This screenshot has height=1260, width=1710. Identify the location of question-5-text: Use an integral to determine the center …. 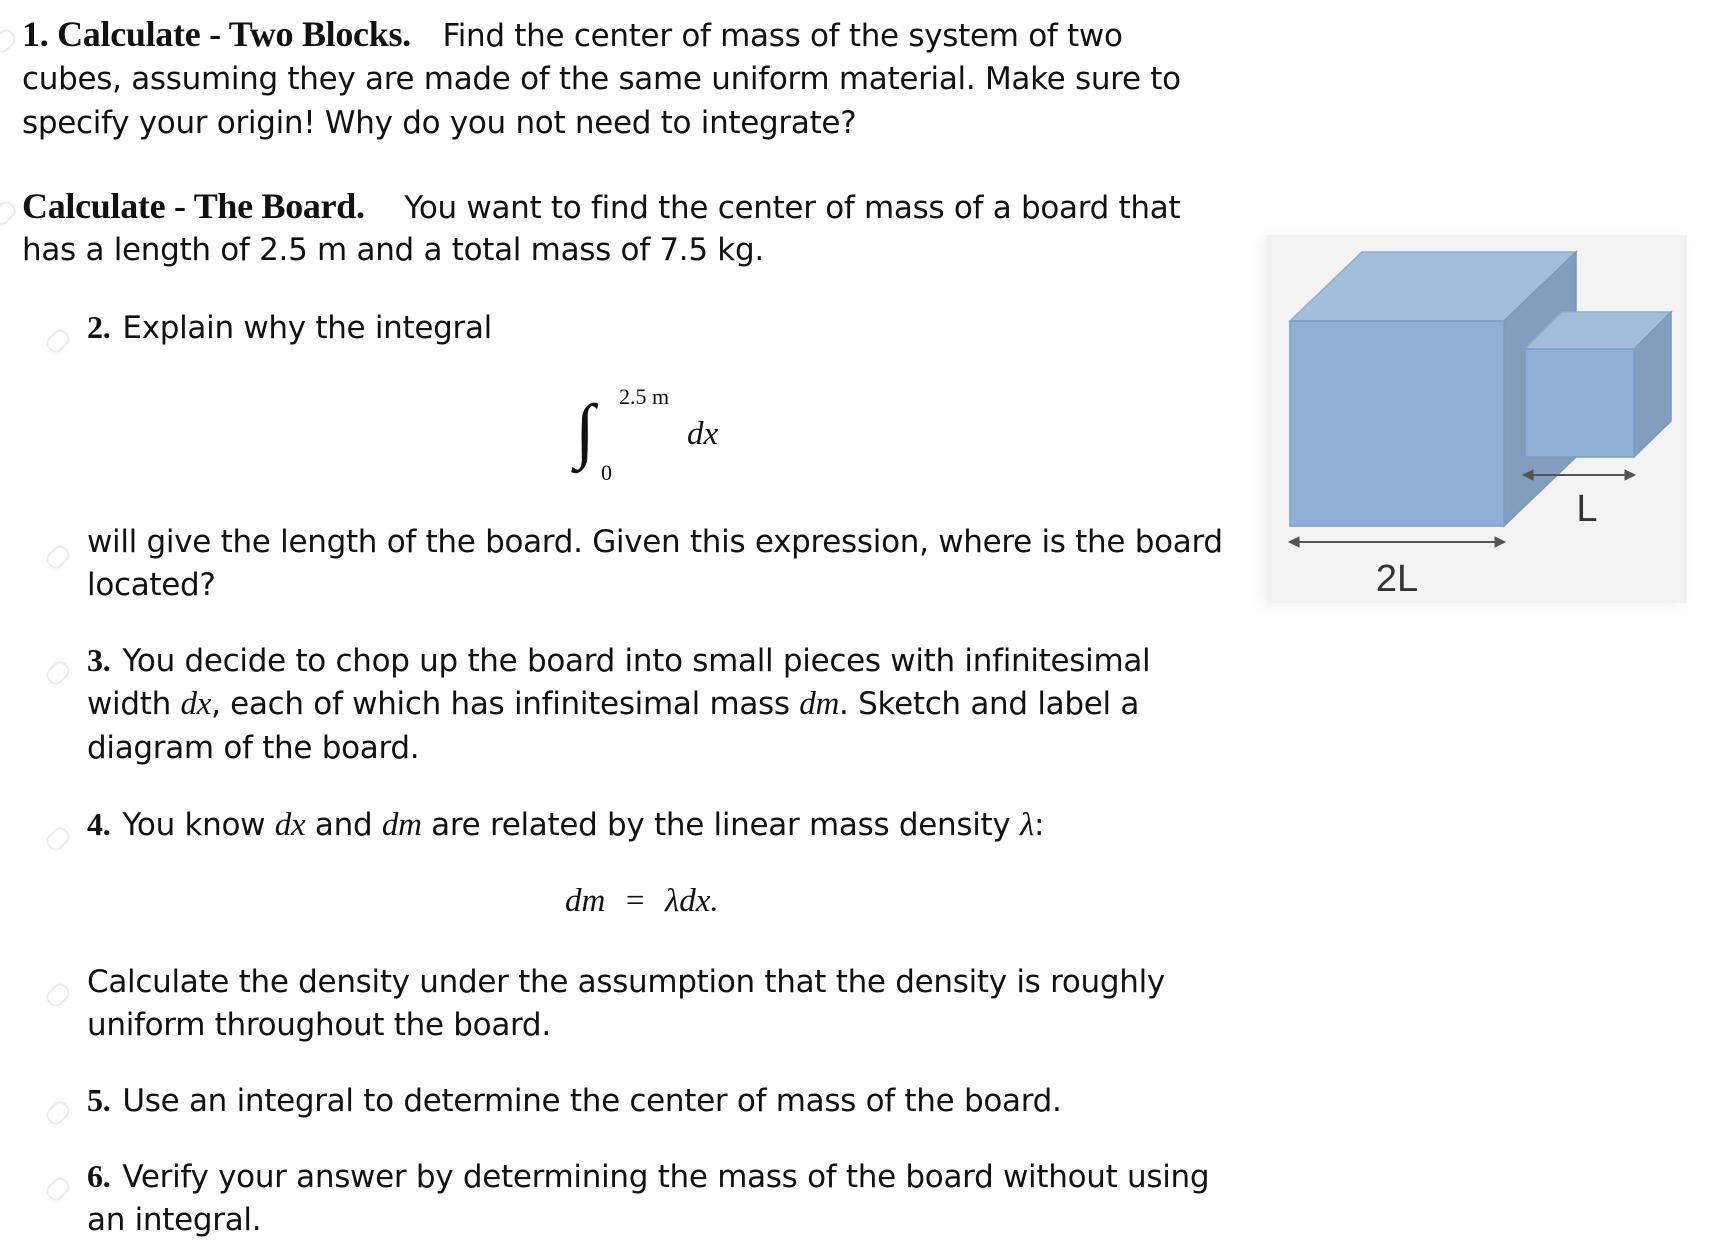
(592, 1101).